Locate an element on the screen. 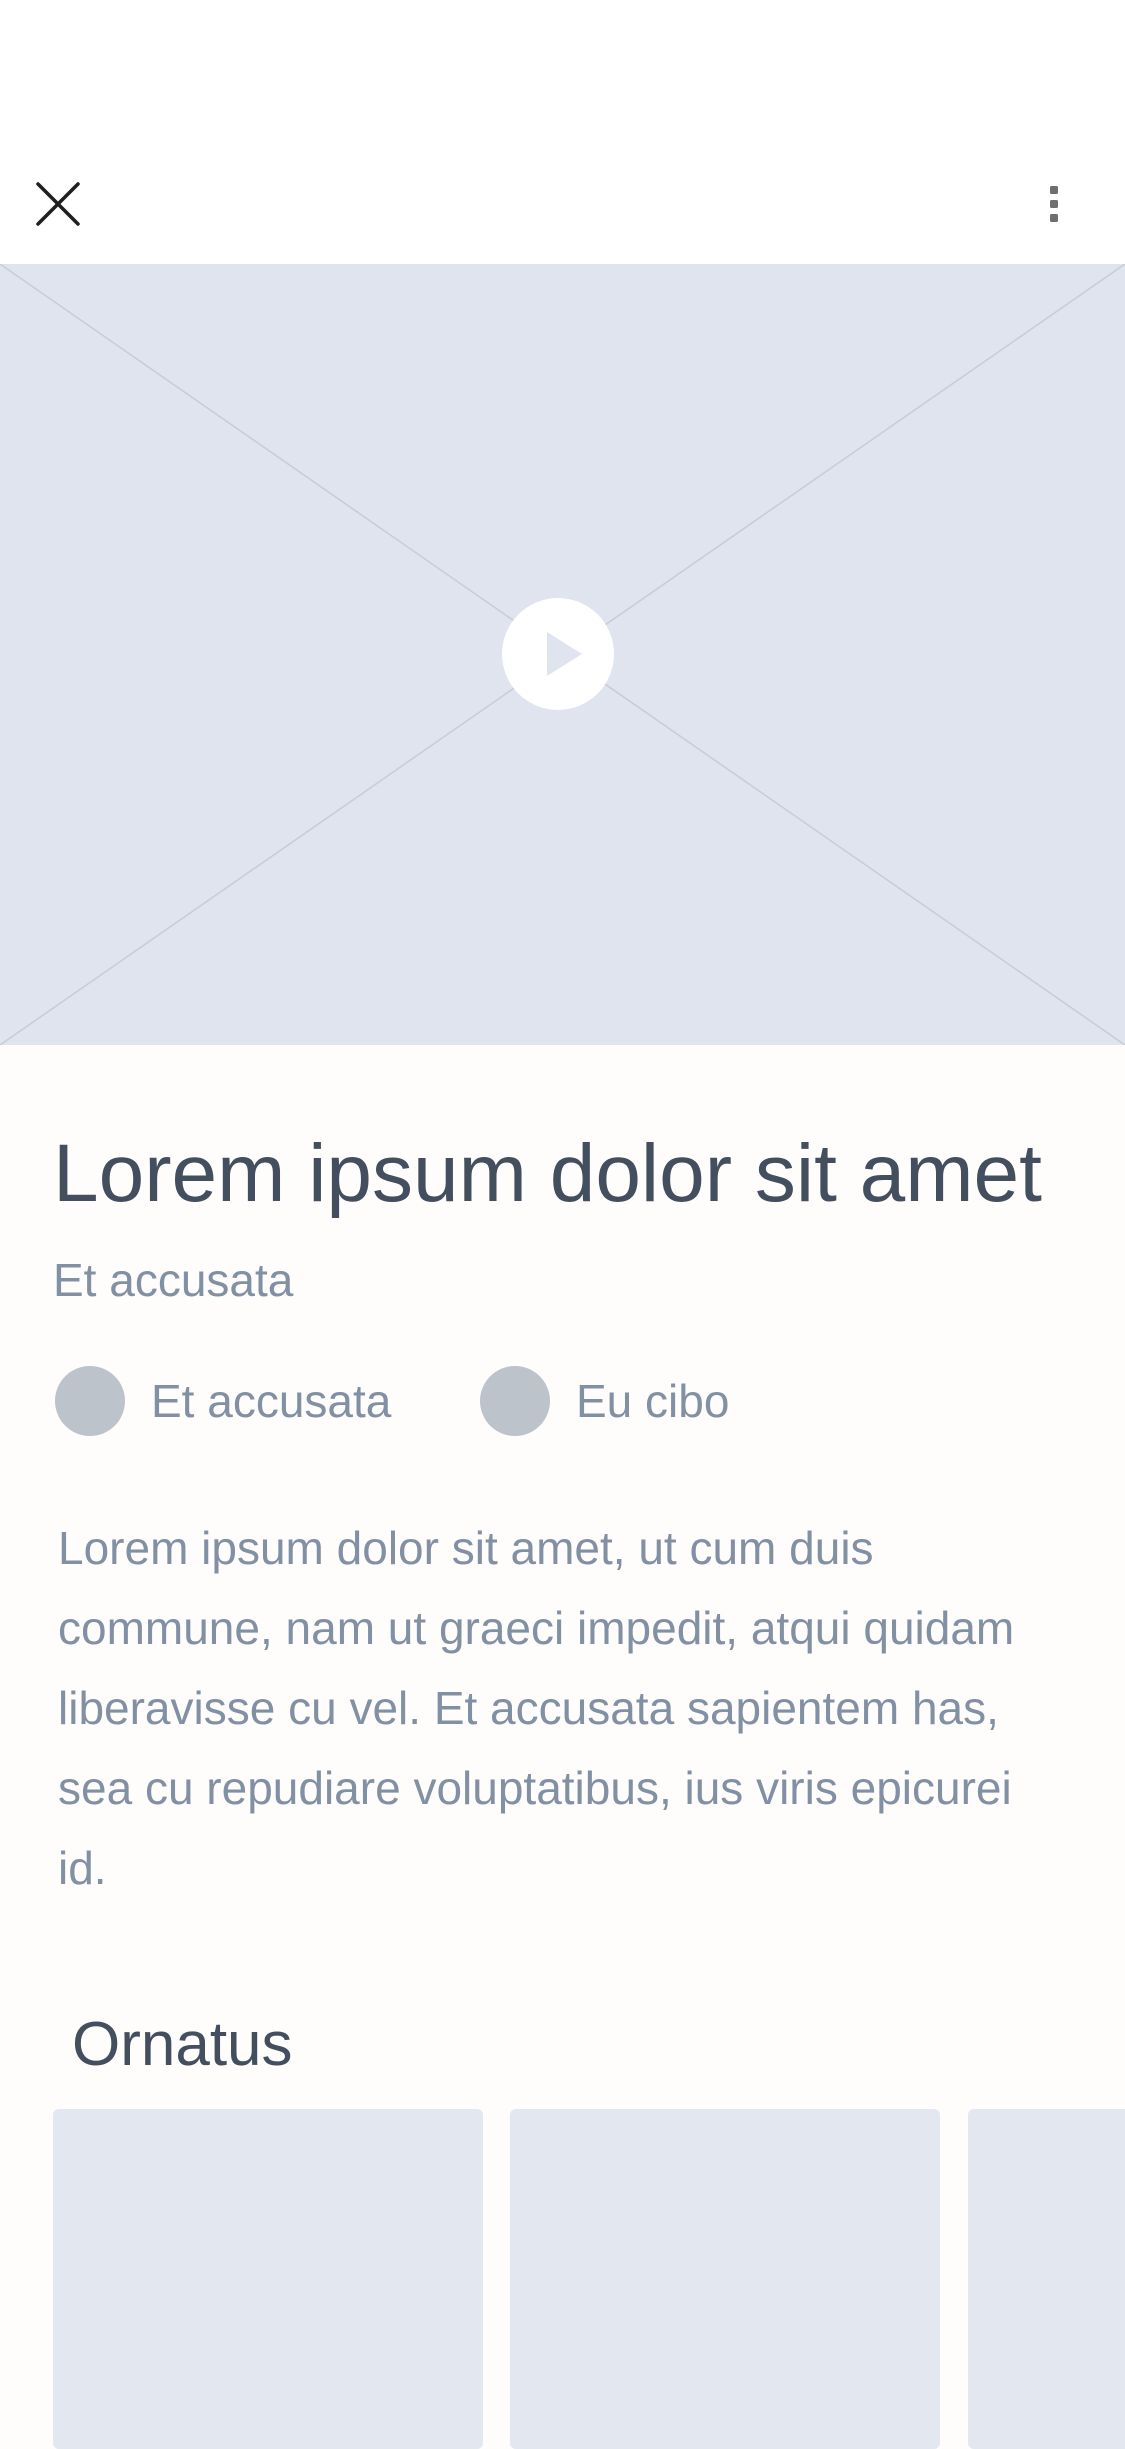 This screenshot has width=1125, height=2449. meta-item: Et accusata is located at coordinates (223, 1401).